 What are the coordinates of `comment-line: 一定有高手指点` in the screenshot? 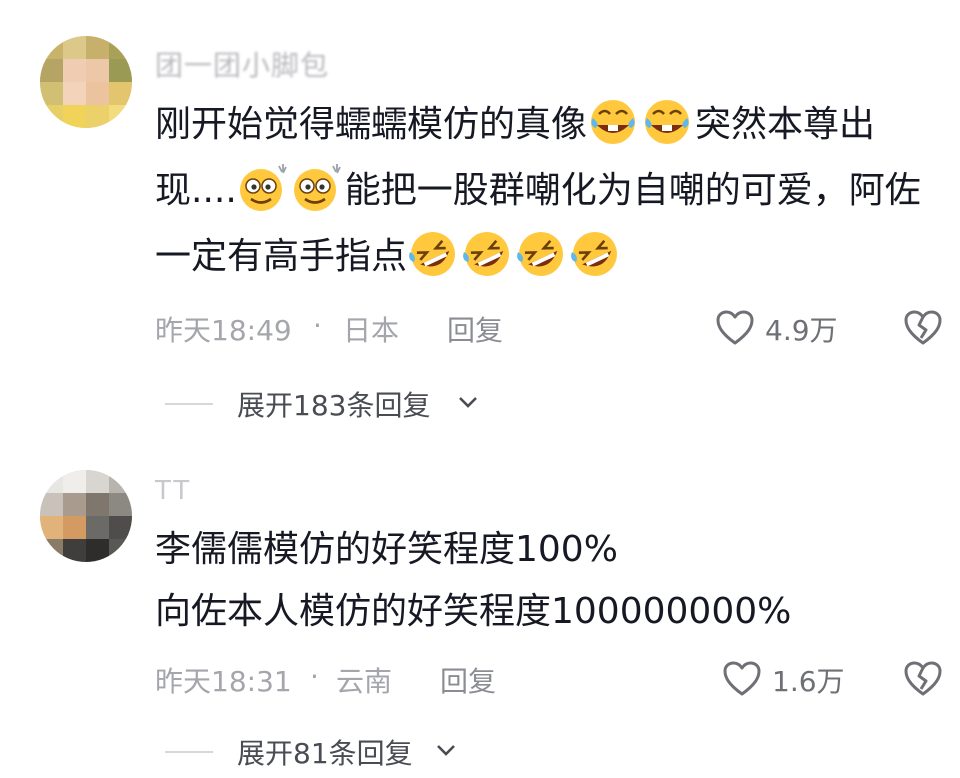 It's located at (550, 257).